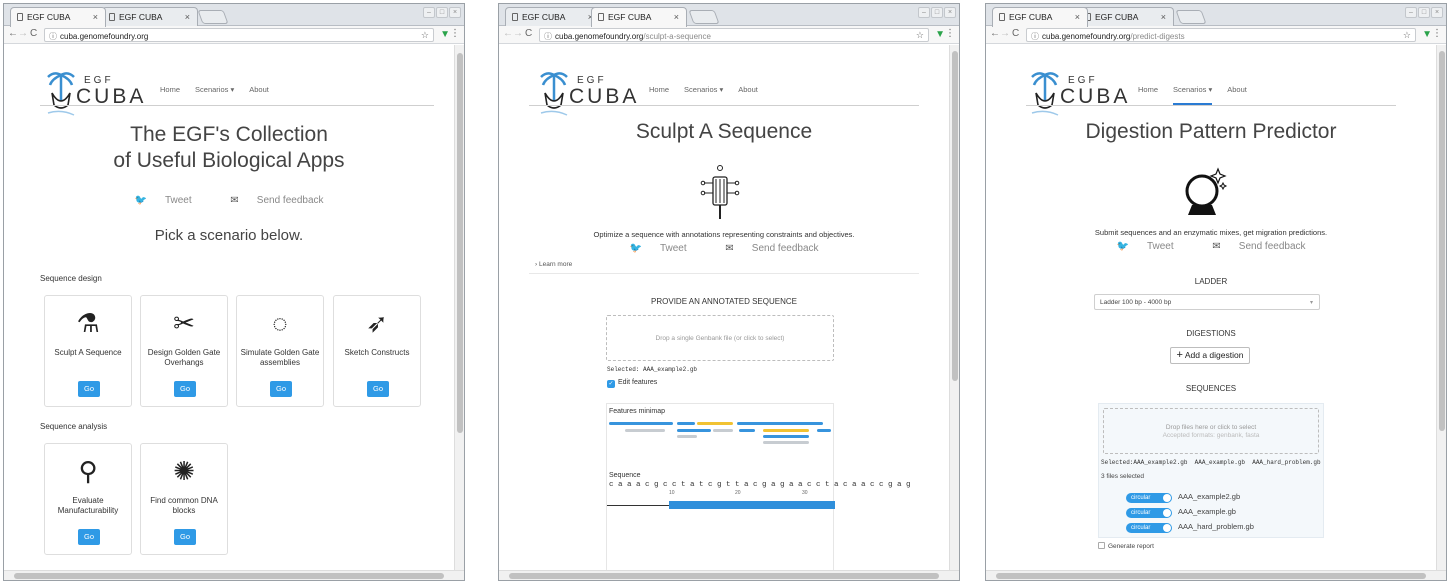  What do you see at coordinates (1126, 546) in the screenshot?
I see `generate-report-checkbox: Generate report` at bounding box center [1126, 546].